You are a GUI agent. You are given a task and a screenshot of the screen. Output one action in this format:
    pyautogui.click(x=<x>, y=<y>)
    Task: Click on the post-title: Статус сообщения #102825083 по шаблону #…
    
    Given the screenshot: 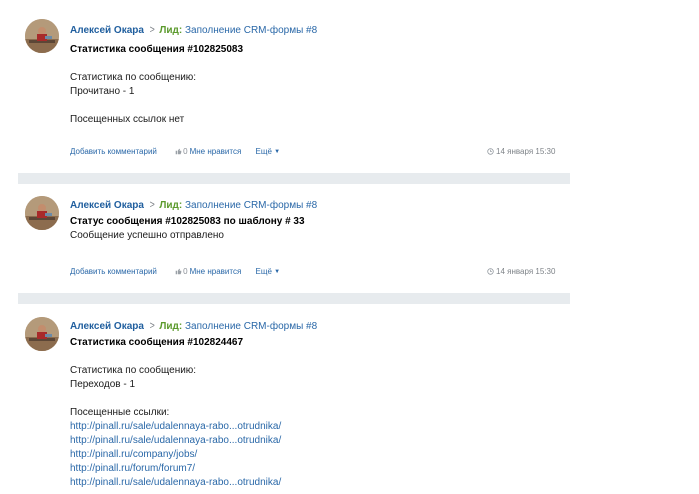 What is the action you would take?
    pyautogui.click(x=187, y=221)
    